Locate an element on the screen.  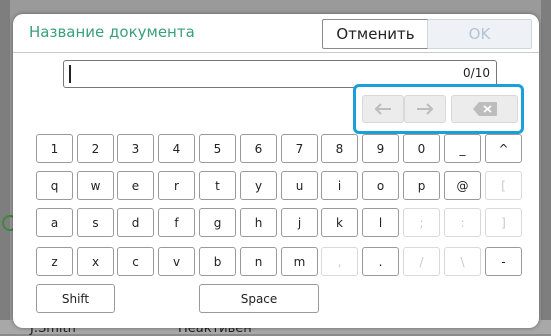
key: l is located at coordinates (380, 222).